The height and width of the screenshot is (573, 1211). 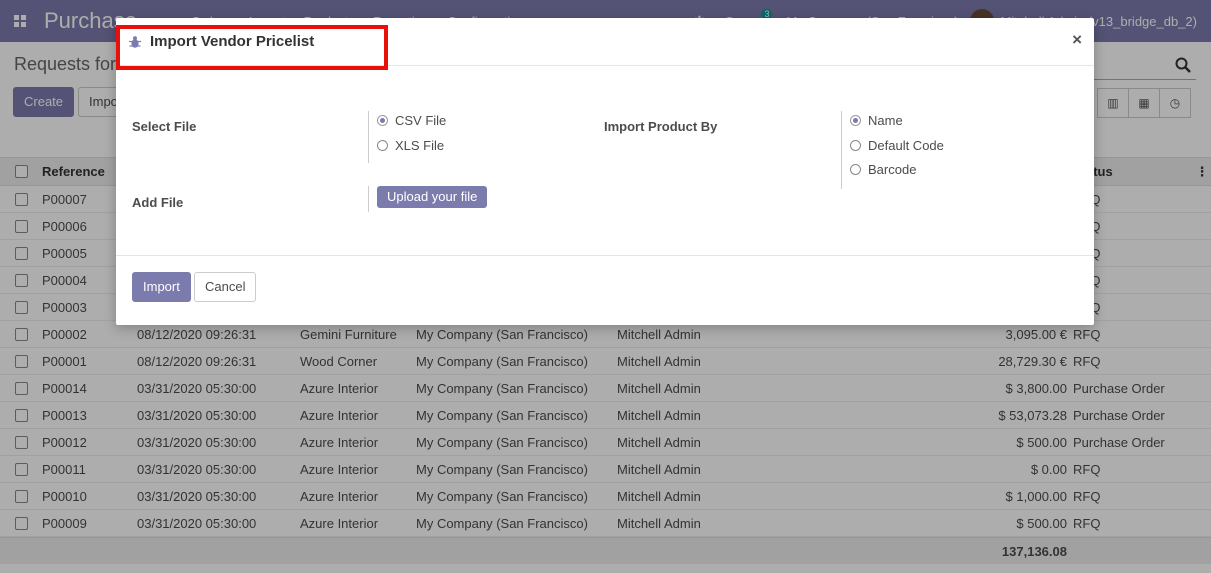 What do you see at coordinates (605, 44) in the screenshot?
I see `modal-header: Import Vendor Pricelist ×` at bounding box center [605, 44].